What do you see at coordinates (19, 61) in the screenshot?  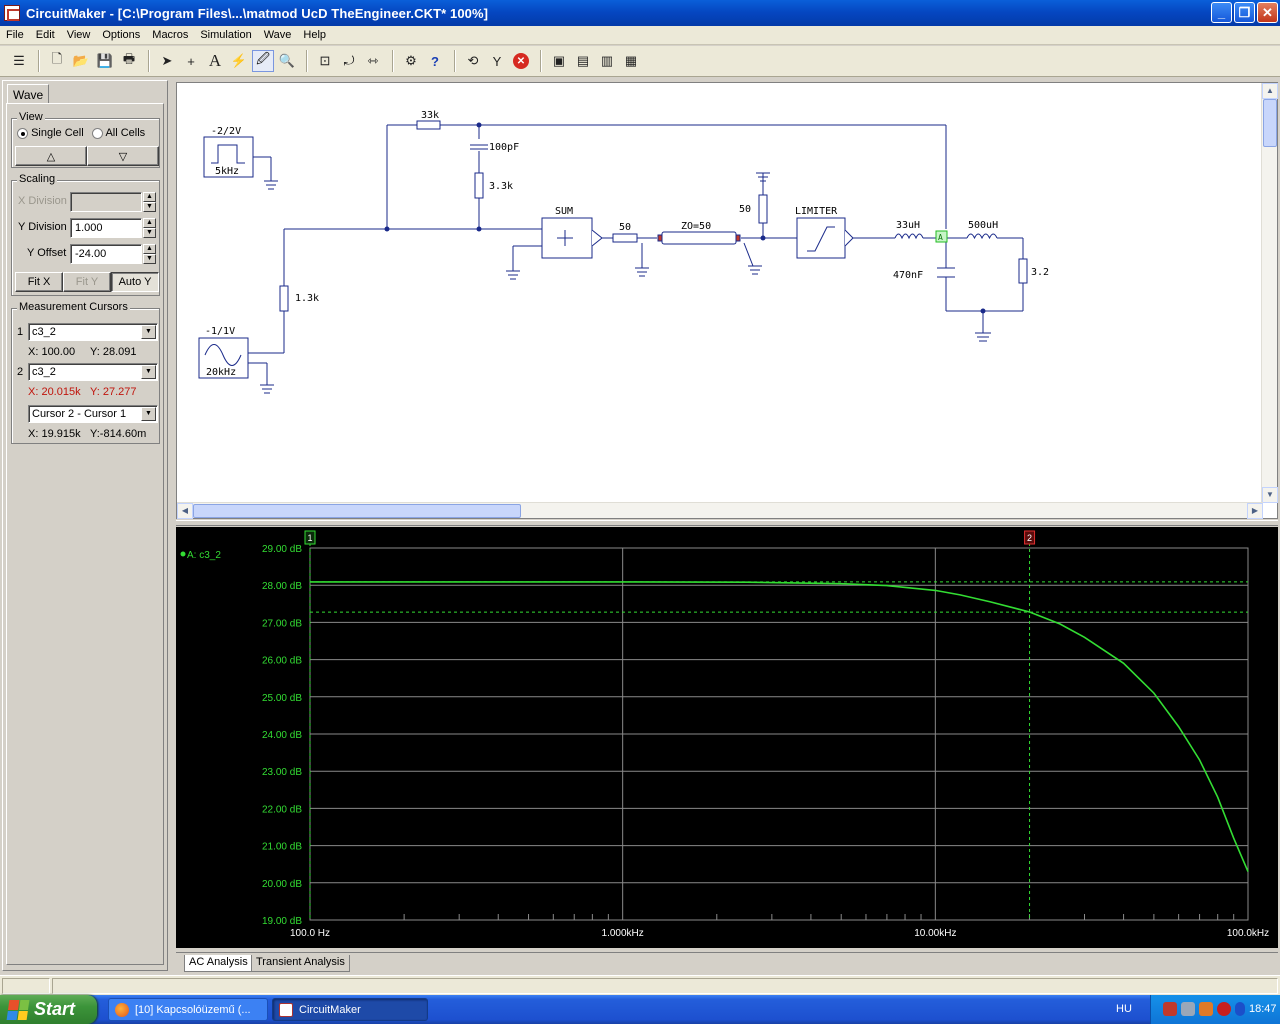 I see `panel-toggle-icon: ☰` at bounding box center [19, 61].